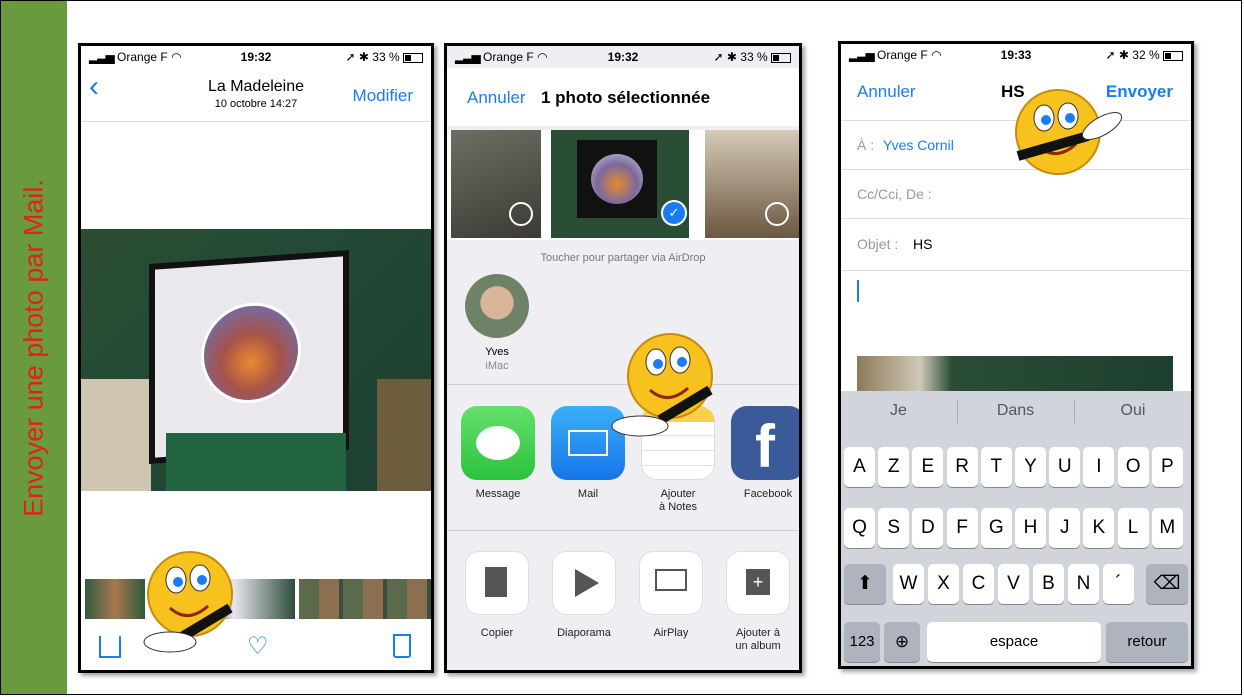 This screenshot has width=1244, height=697. What do you see at coordinates (894, 467) in the screenshot?
I see `letter-key: Z` at bounding box center [894, 467].